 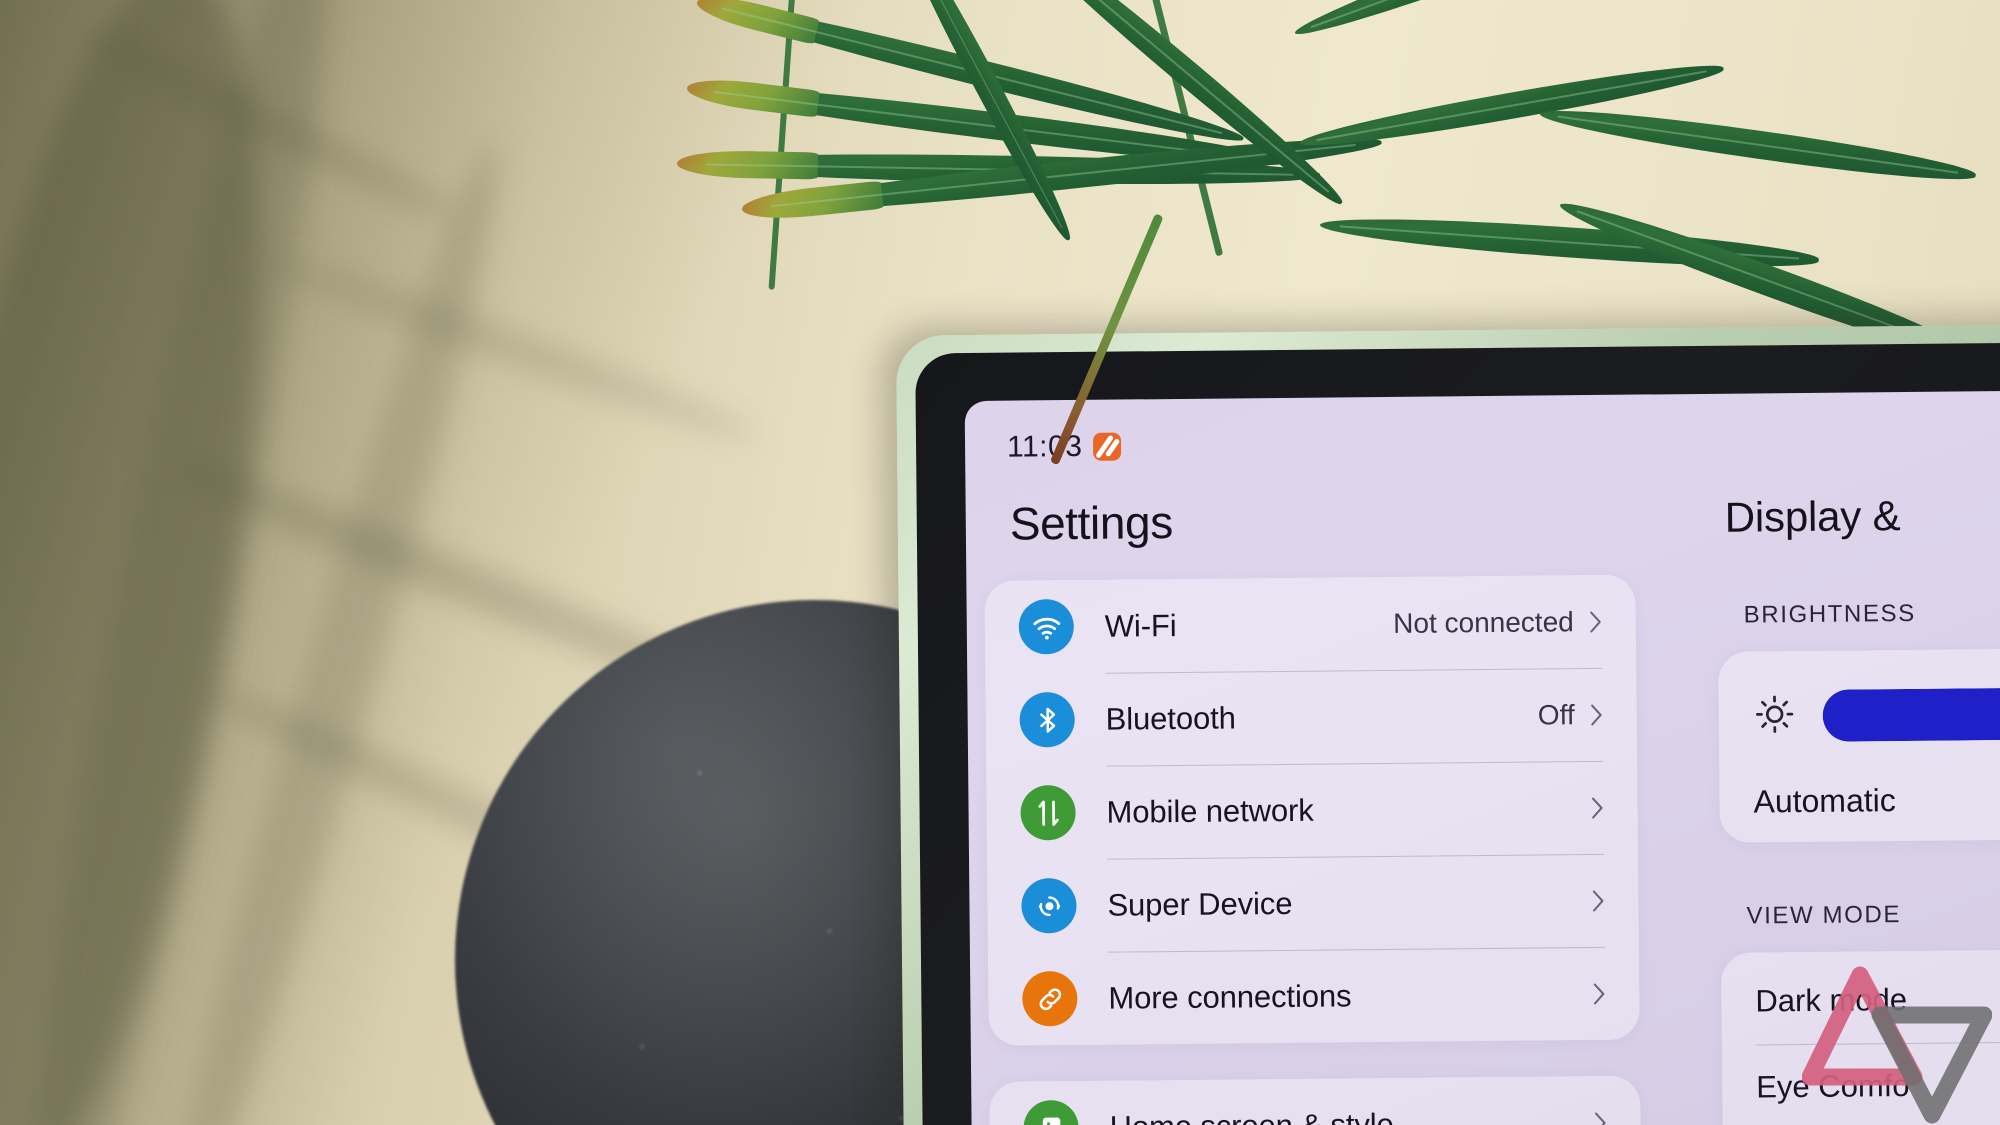 I want to click on settings-row-value: Not connected, so click(x=1483, y=622).